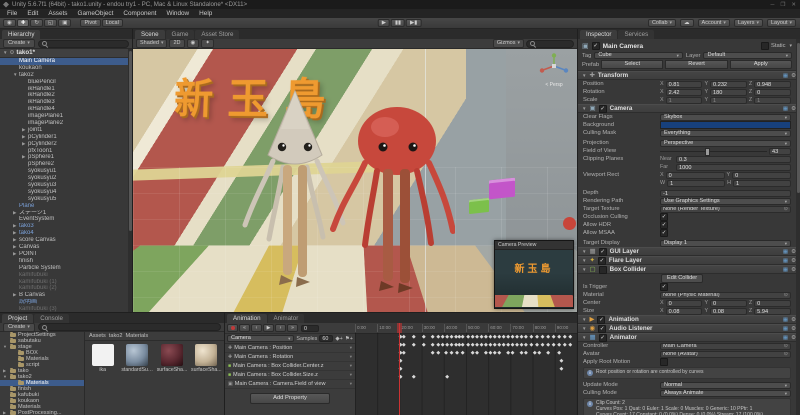 The width and height of the screenshot is (800, 415). I want to click on hierarchy-item: syokusyu2, so click(66, 178).